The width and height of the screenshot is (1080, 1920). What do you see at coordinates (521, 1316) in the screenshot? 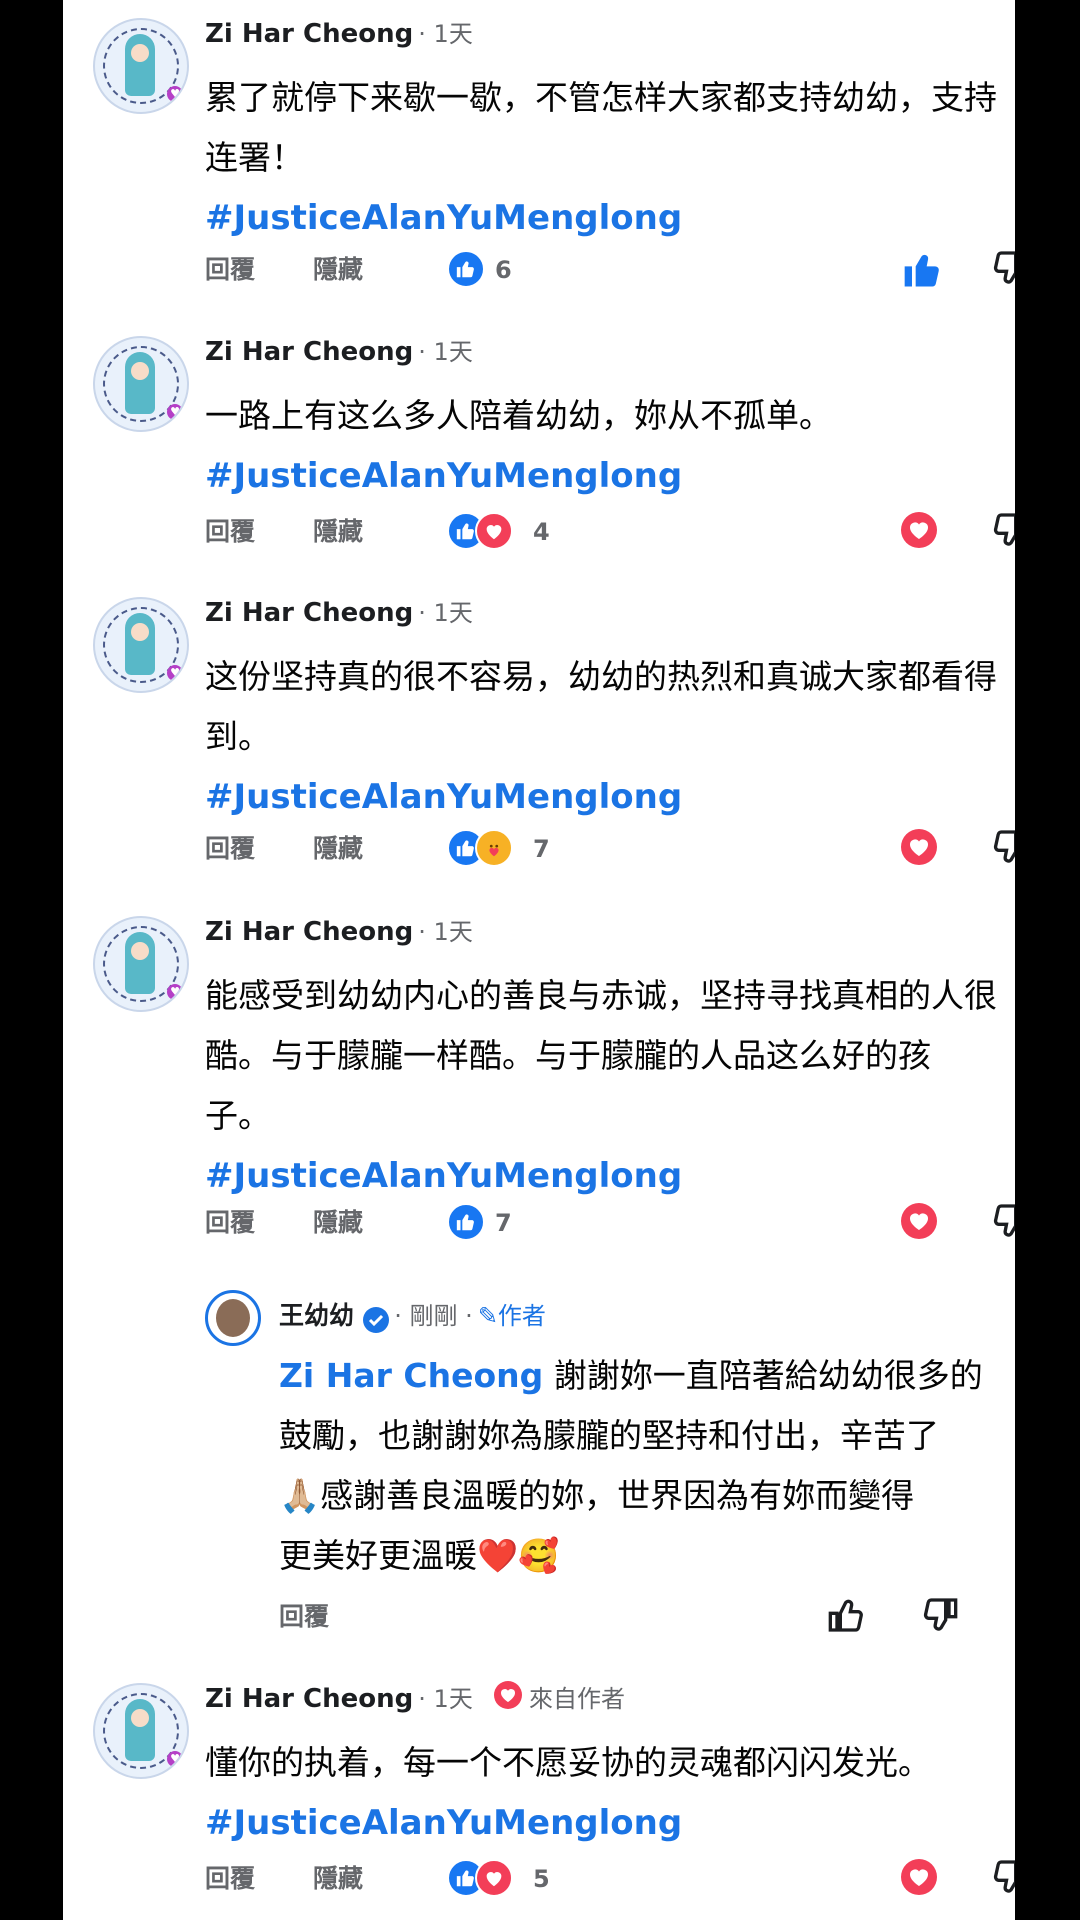
I see `author-badge: 作者` at bounding box center [521, 1316].